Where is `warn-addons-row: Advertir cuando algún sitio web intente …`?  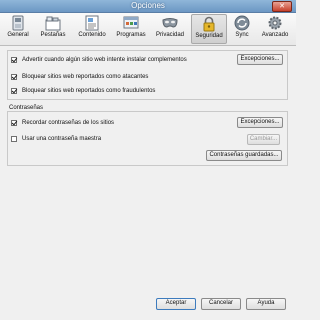 warn-addons-row: Advertir cuando algún sitio web intente … is located at coordinates (99, 60).